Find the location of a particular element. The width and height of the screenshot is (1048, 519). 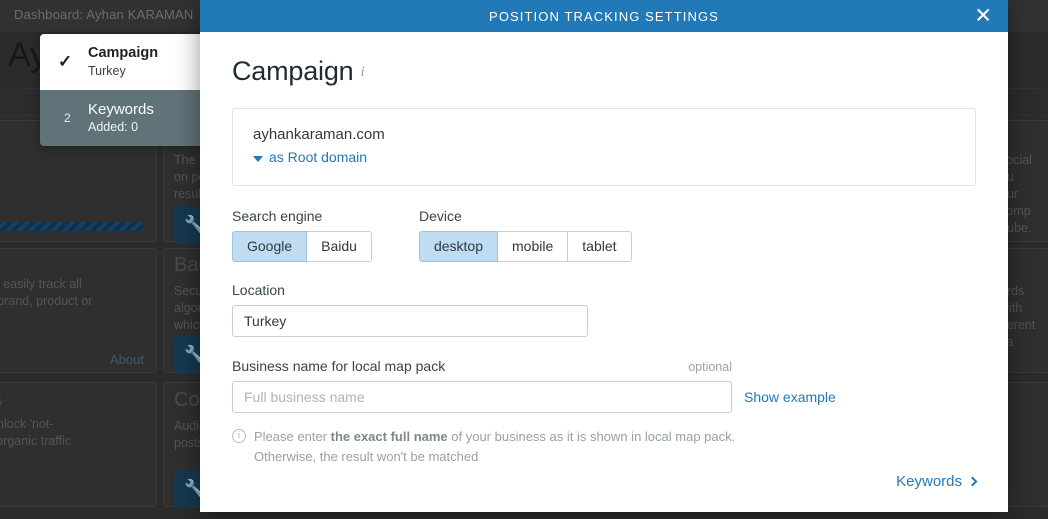

chevron-right-icon is located at coordinates (972, 481).